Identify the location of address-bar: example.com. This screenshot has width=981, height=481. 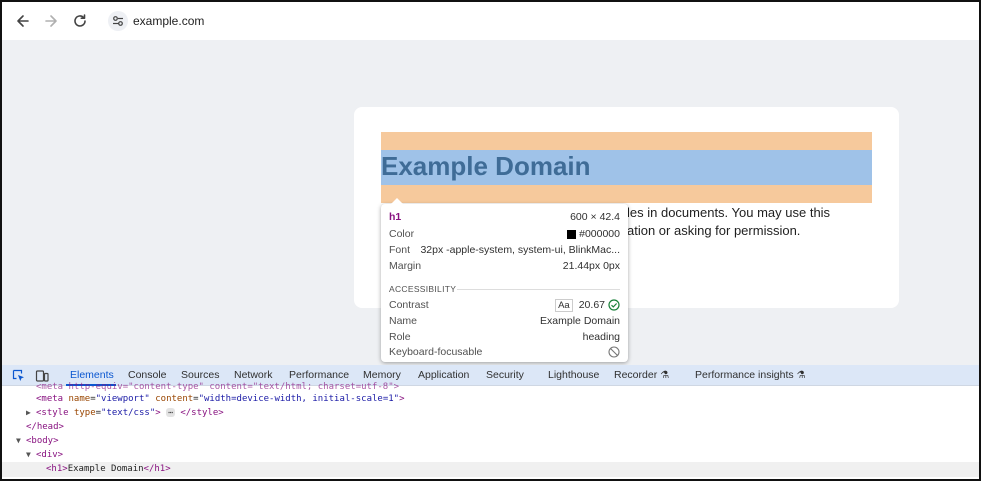
(537, 21).